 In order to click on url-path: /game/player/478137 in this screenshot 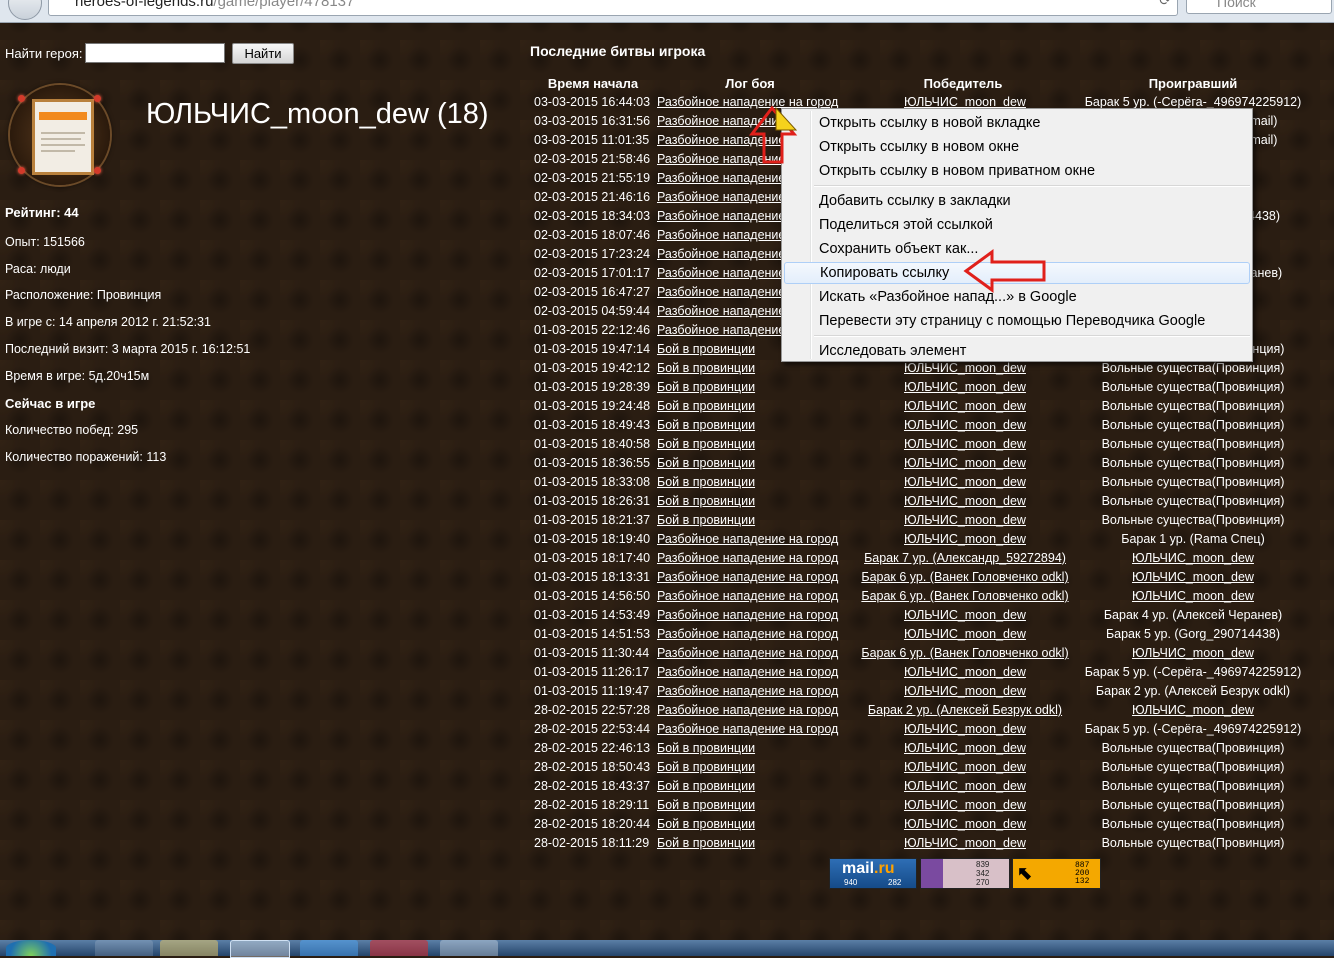, I will do `click(284, 5)`.